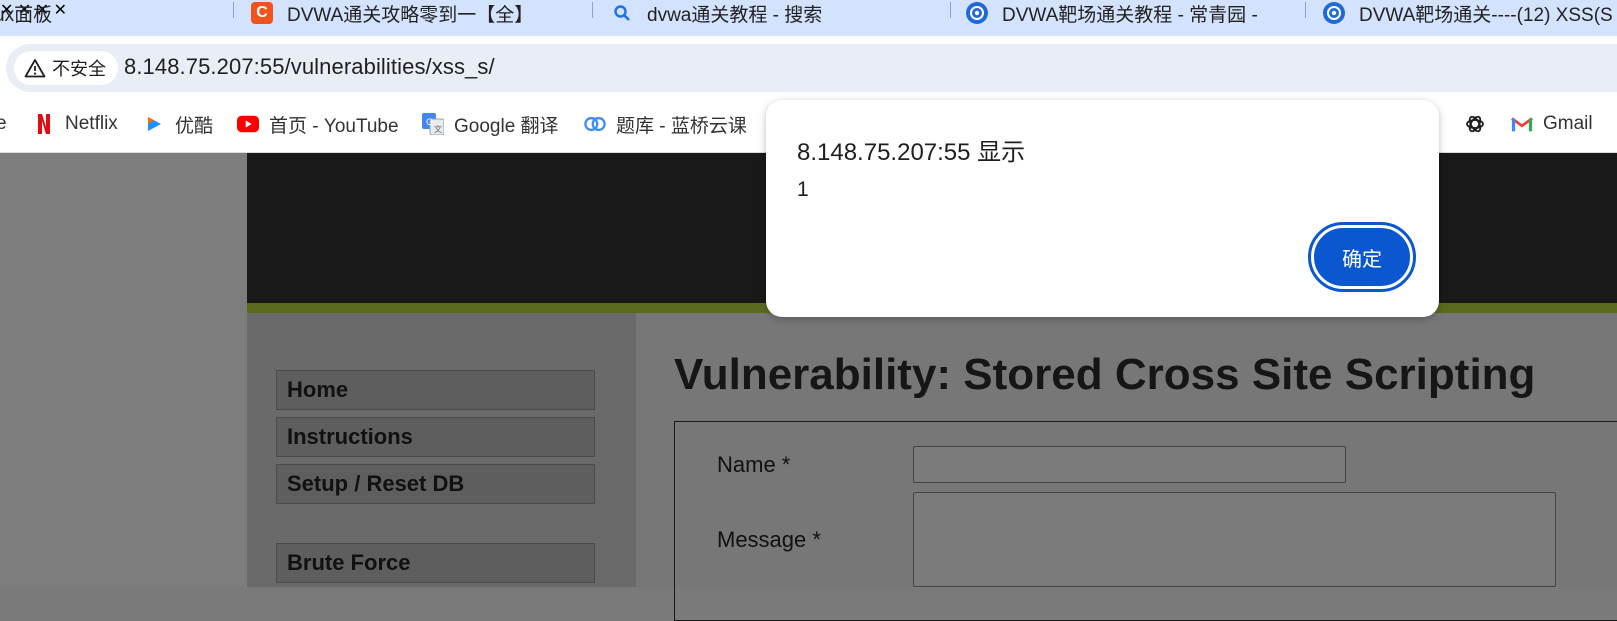 Image resolution: width=1617 pixels, height=621 pixels. Describe the element at coordinates (44, 124) in the screenshot. I see `netflix-icon` at that location.